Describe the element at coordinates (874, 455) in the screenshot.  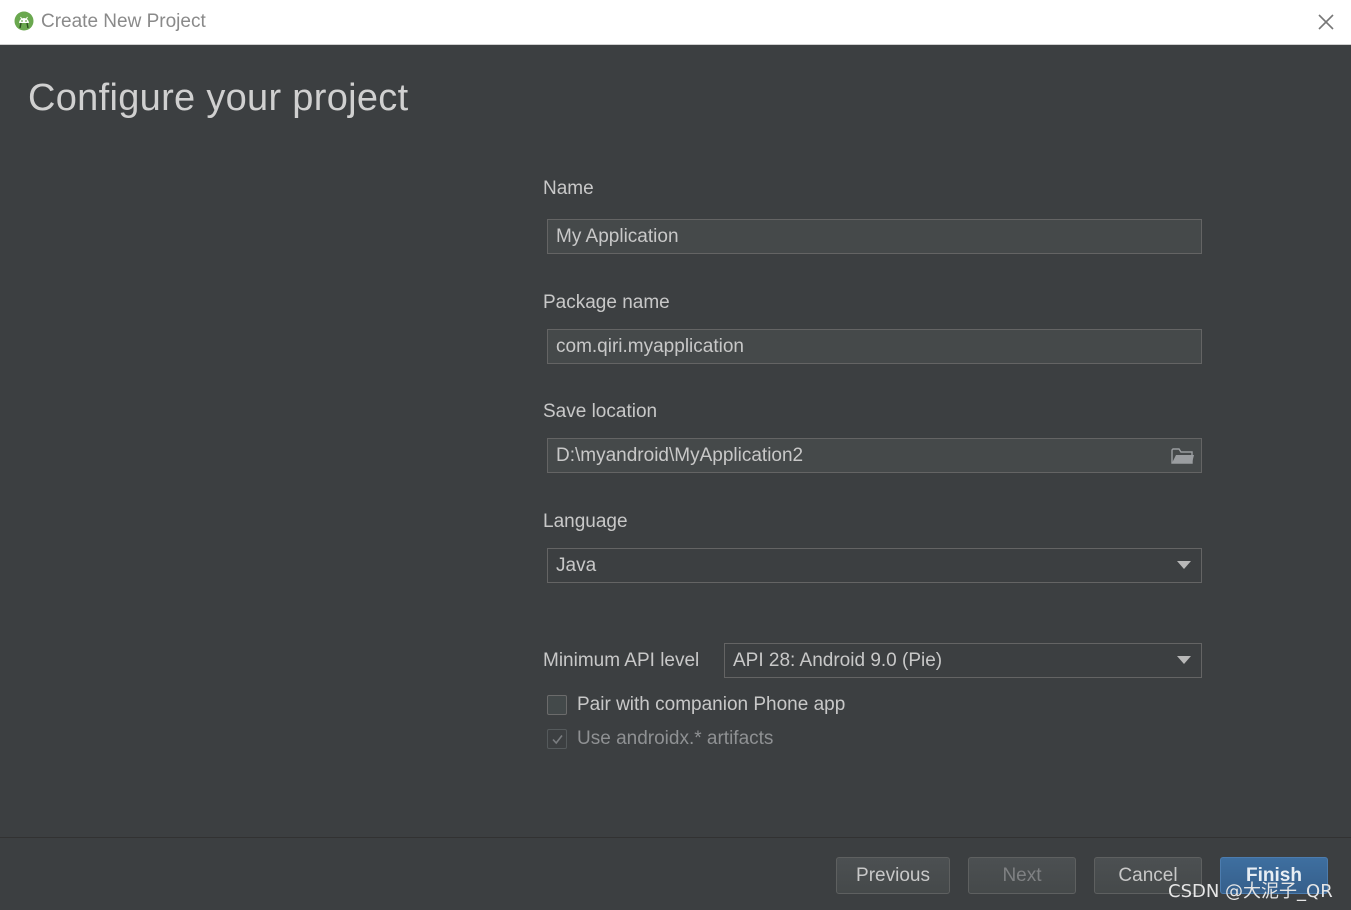
I see `save-location-field: D:\myandroid\MyApplication2` at that location.